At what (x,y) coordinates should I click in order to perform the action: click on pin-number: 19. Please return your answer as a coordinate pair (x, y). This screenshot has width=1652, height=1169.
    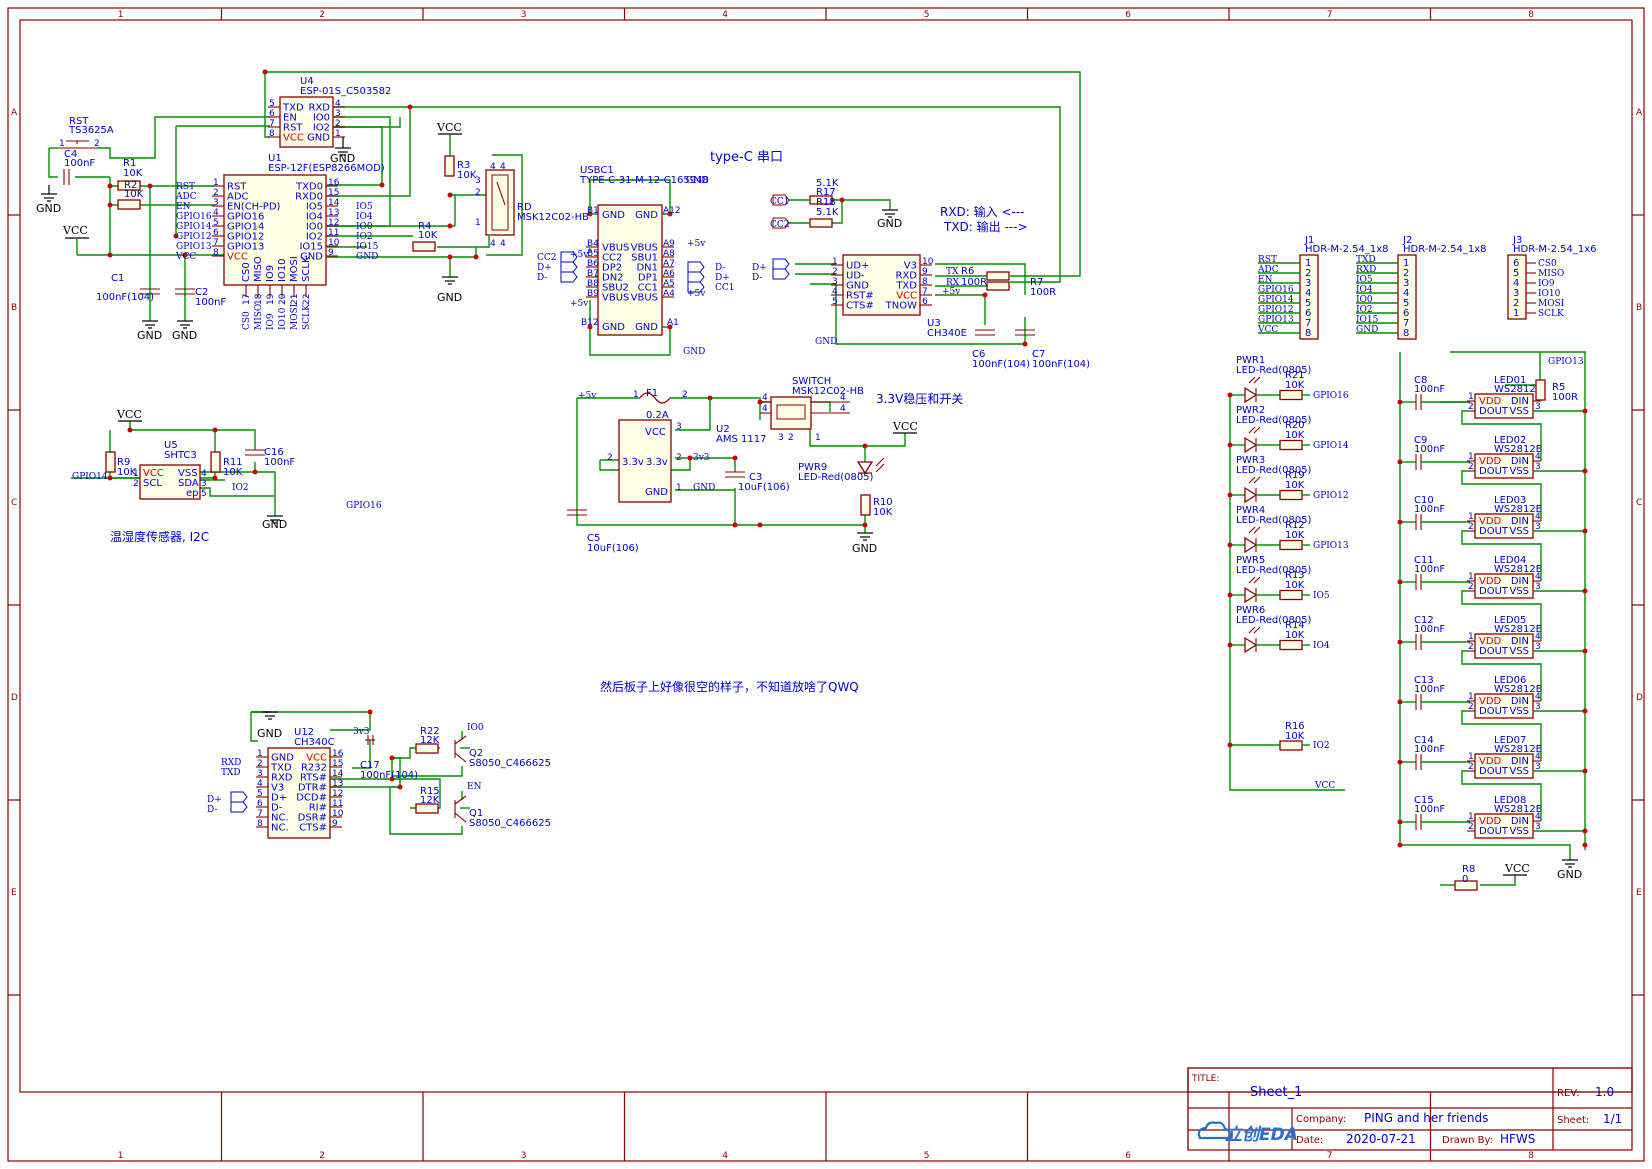
    Looking at the image, I should click on (271, 299).